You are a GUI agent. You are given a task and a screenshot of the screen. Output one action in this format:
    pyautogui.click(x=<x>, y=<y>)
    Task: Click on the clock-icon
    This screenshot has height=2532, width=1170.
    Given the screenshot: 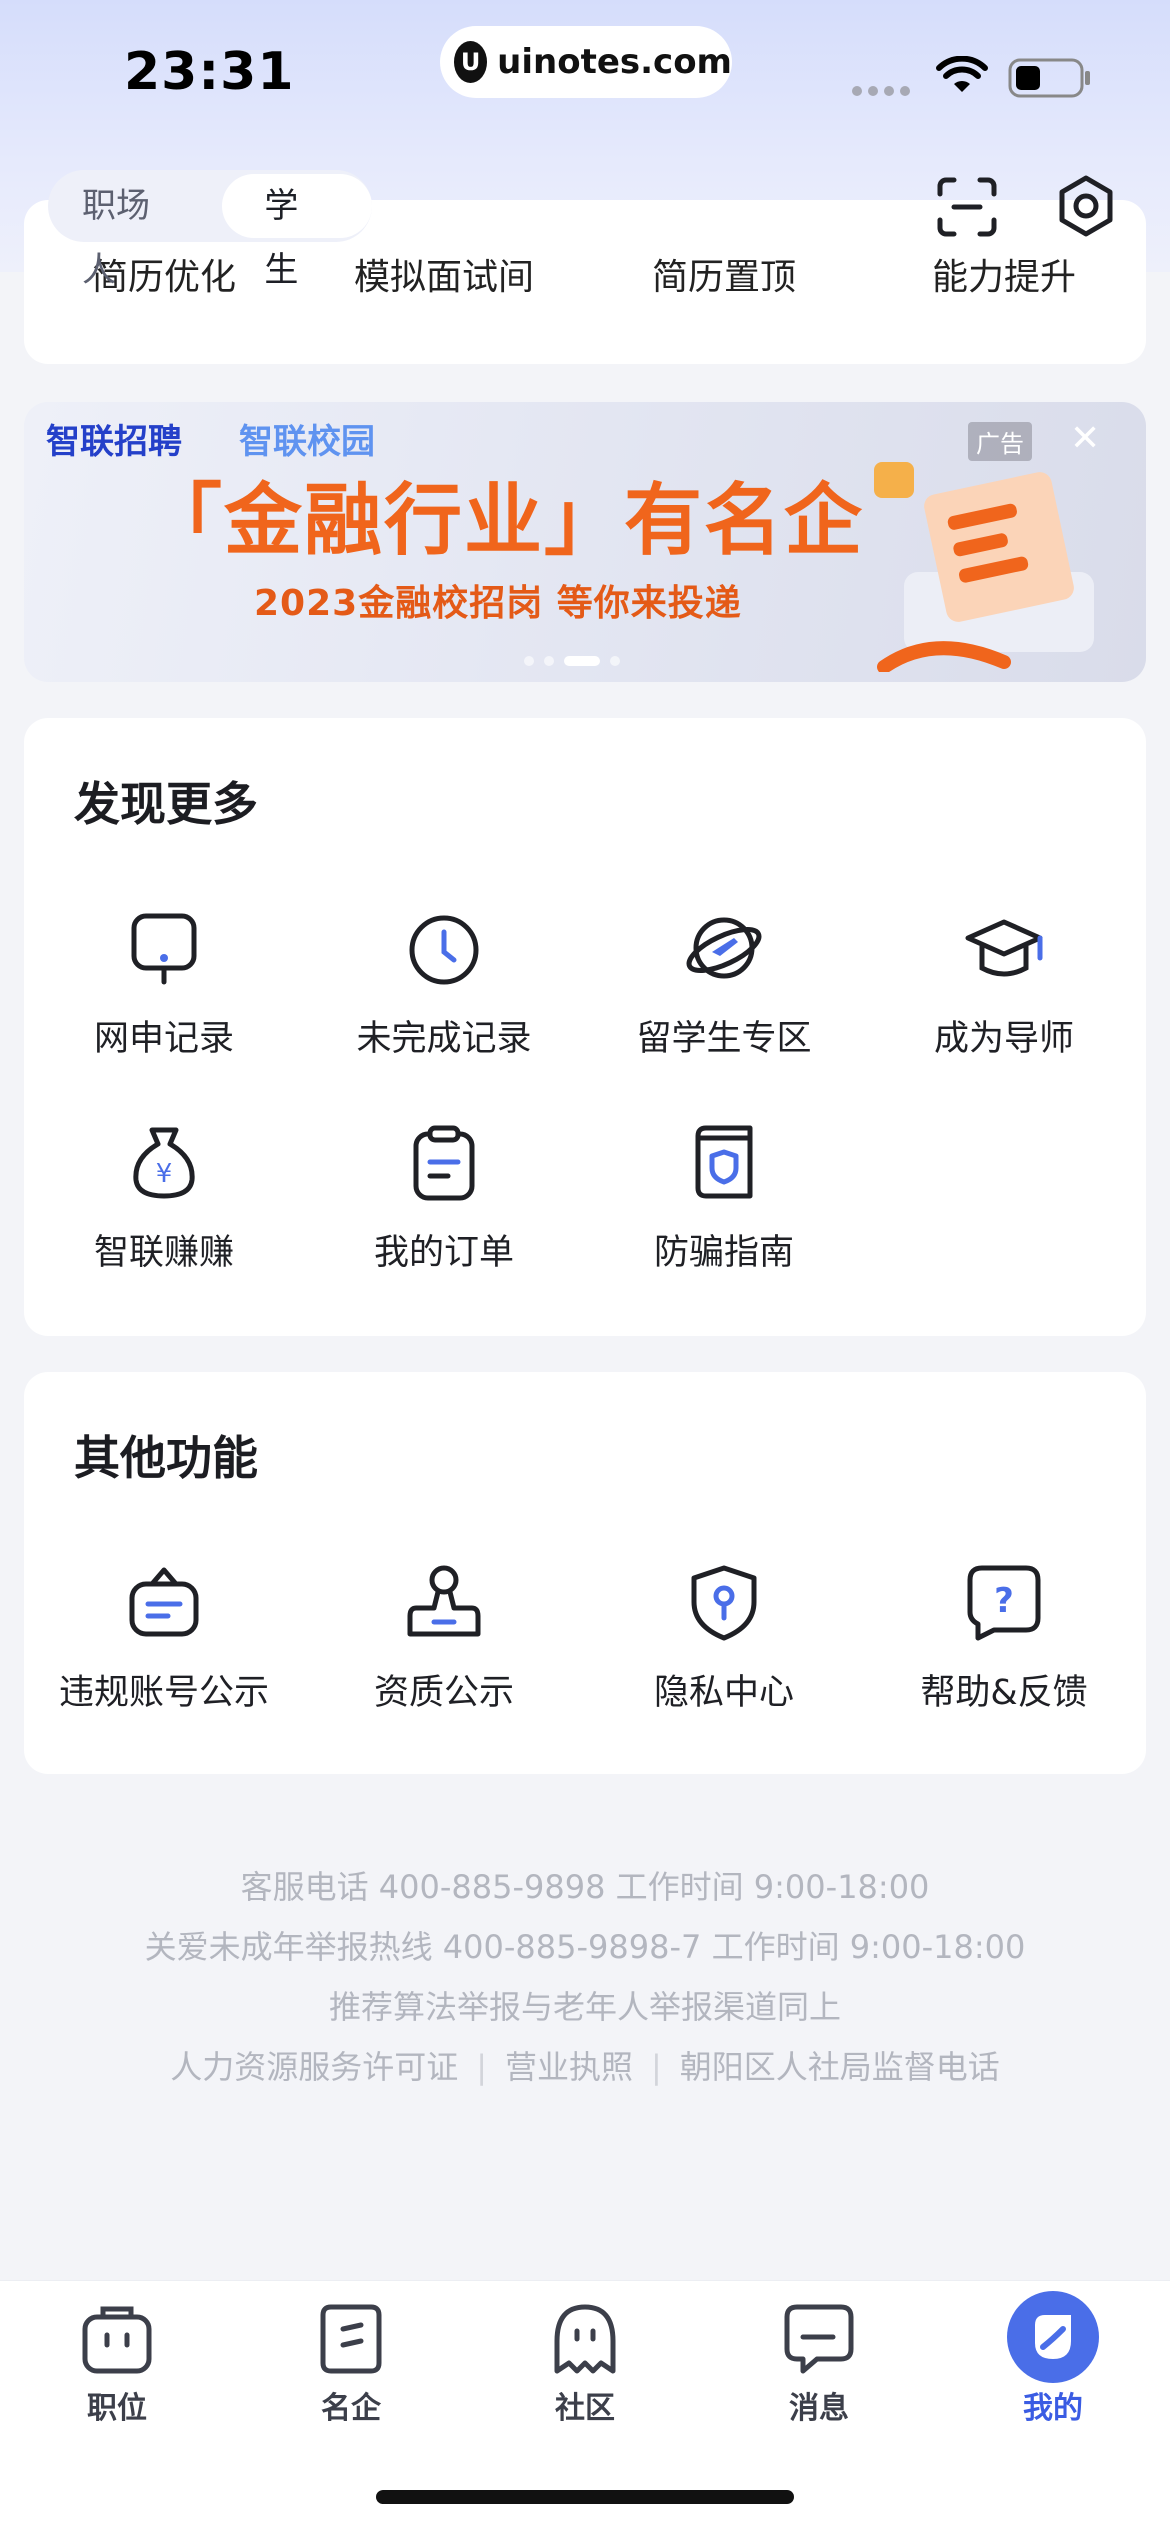 What is the action you would take?
    pyautogui.click(x=444, y=950)
    